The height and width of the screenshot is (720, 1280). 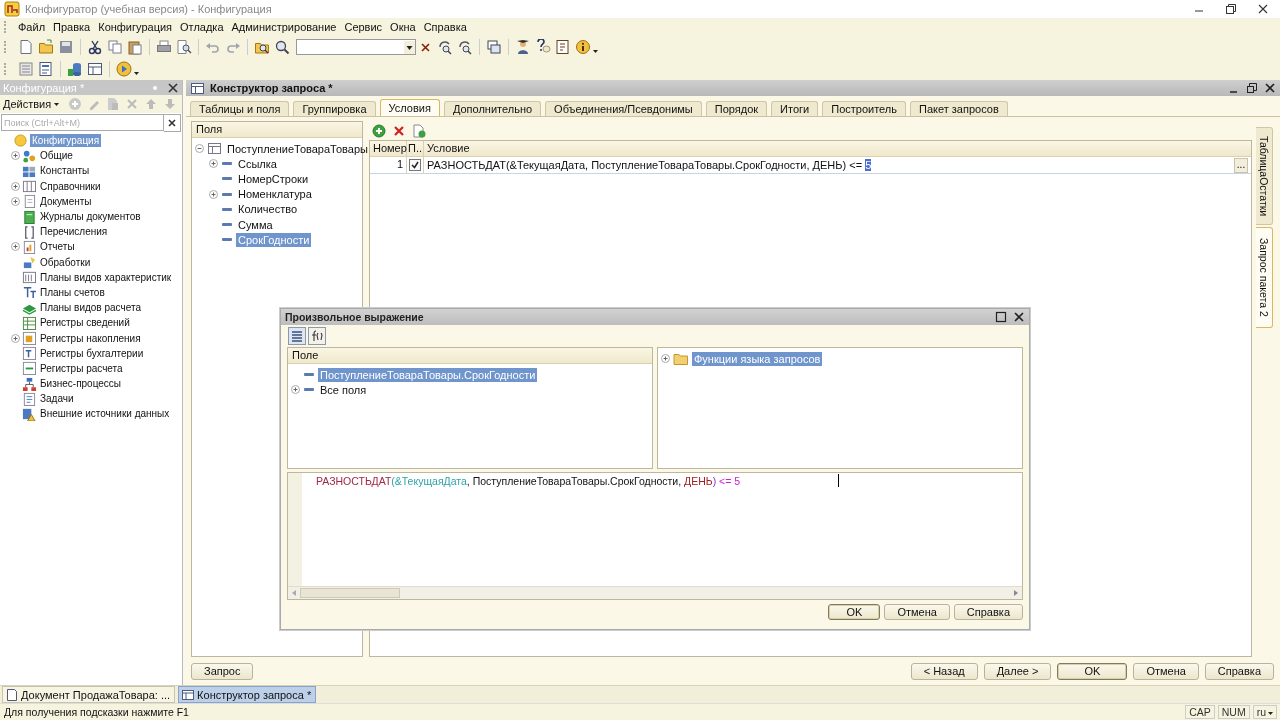 I want to click on fields-list-icon, so click(x=297, y=336).